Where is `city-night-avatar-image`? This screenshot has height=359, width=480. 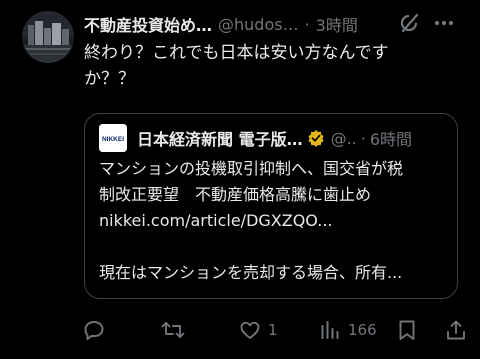 city-night-avatar-image is located at coordinates (48, 37).